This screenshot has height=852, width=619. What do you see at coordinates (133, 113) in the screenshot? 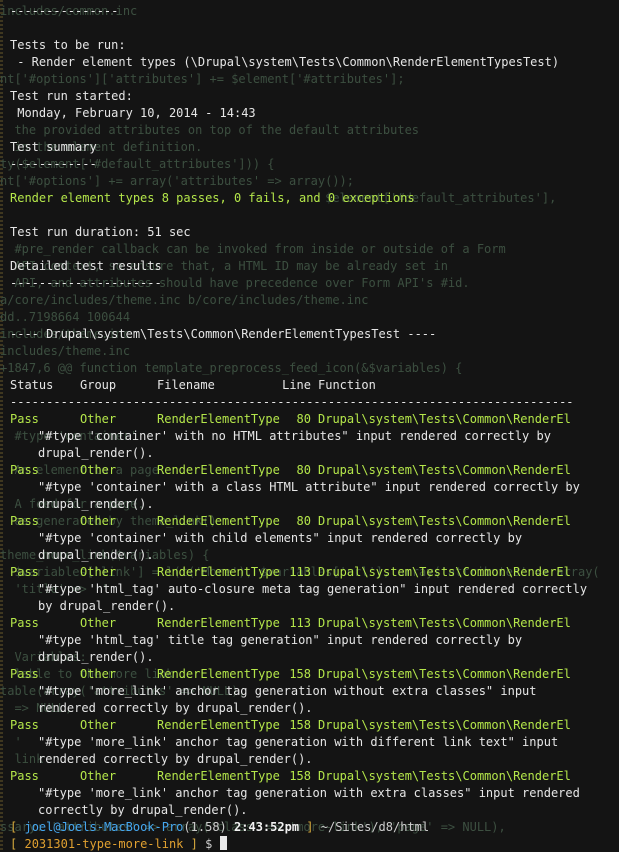
I see `output-line: Monday, February 10, 2014 - 14:43` at bounding box center [133, 113].